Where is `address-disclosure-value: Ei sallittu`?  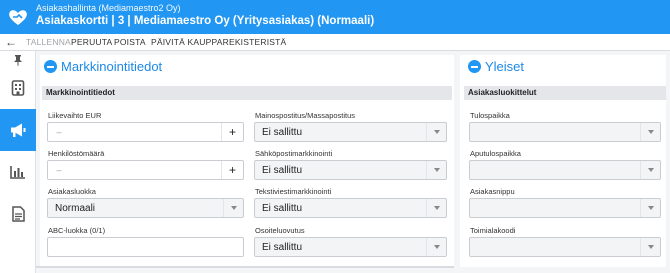 address-disclosure-value: Ei sallittu is located at coordinates (282, 247).